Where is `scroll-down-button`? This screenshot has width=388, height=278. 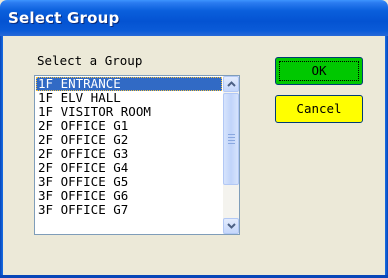 scroll-down-button is located at coordinates (231, 226).